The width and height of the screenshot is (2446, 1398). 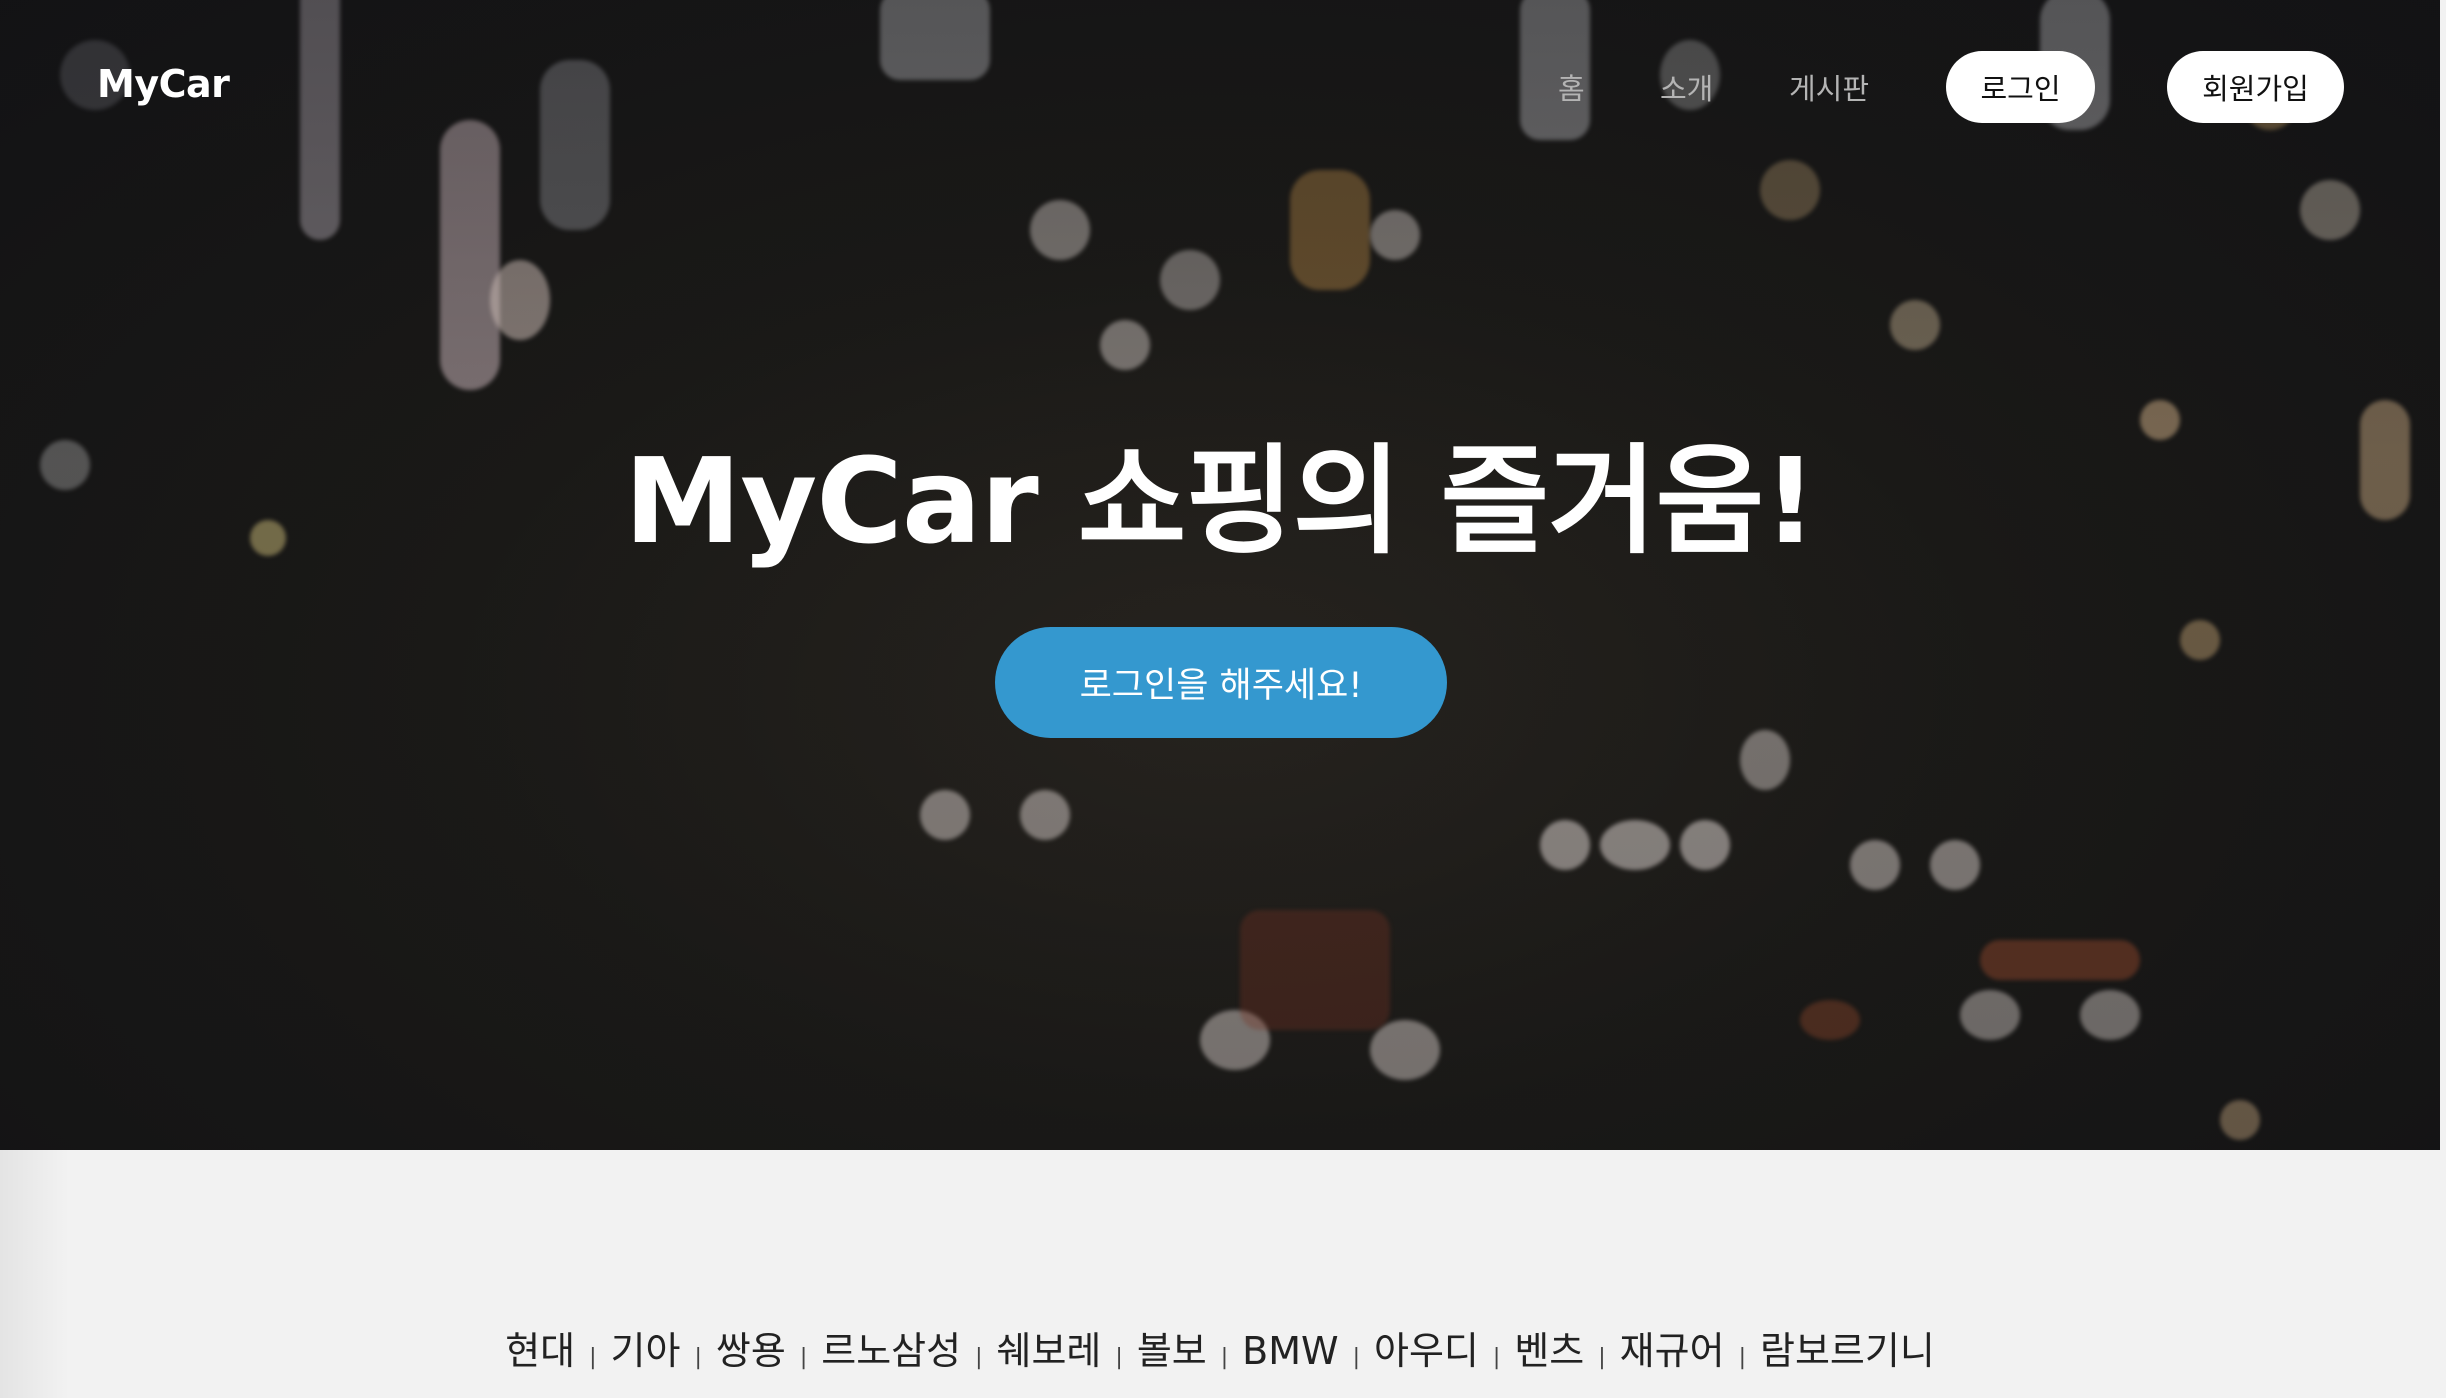 I want to click on login-button: 로그인, so click(x=2020, y=87).